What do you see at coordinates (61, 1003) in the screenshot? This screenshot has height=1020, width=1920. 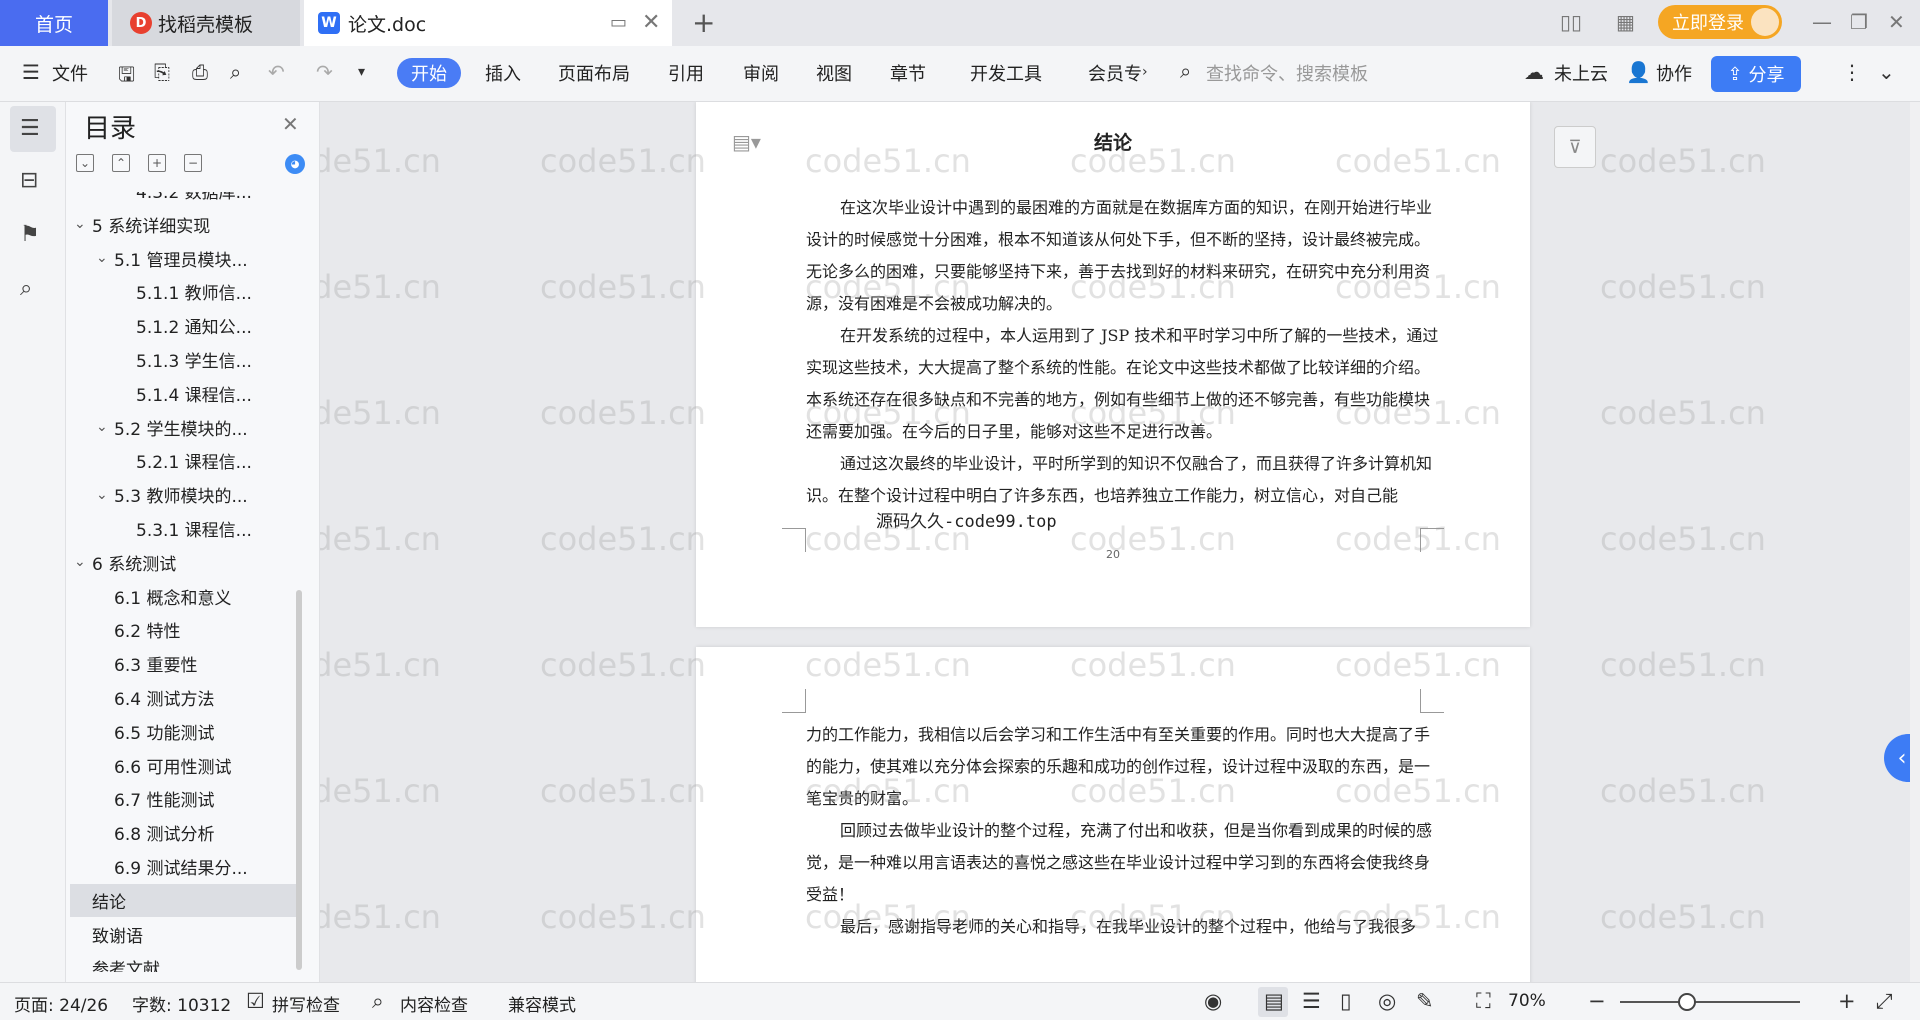 I see `page-indicator: 页面: 24/26` at bounding box center [61, 1003].